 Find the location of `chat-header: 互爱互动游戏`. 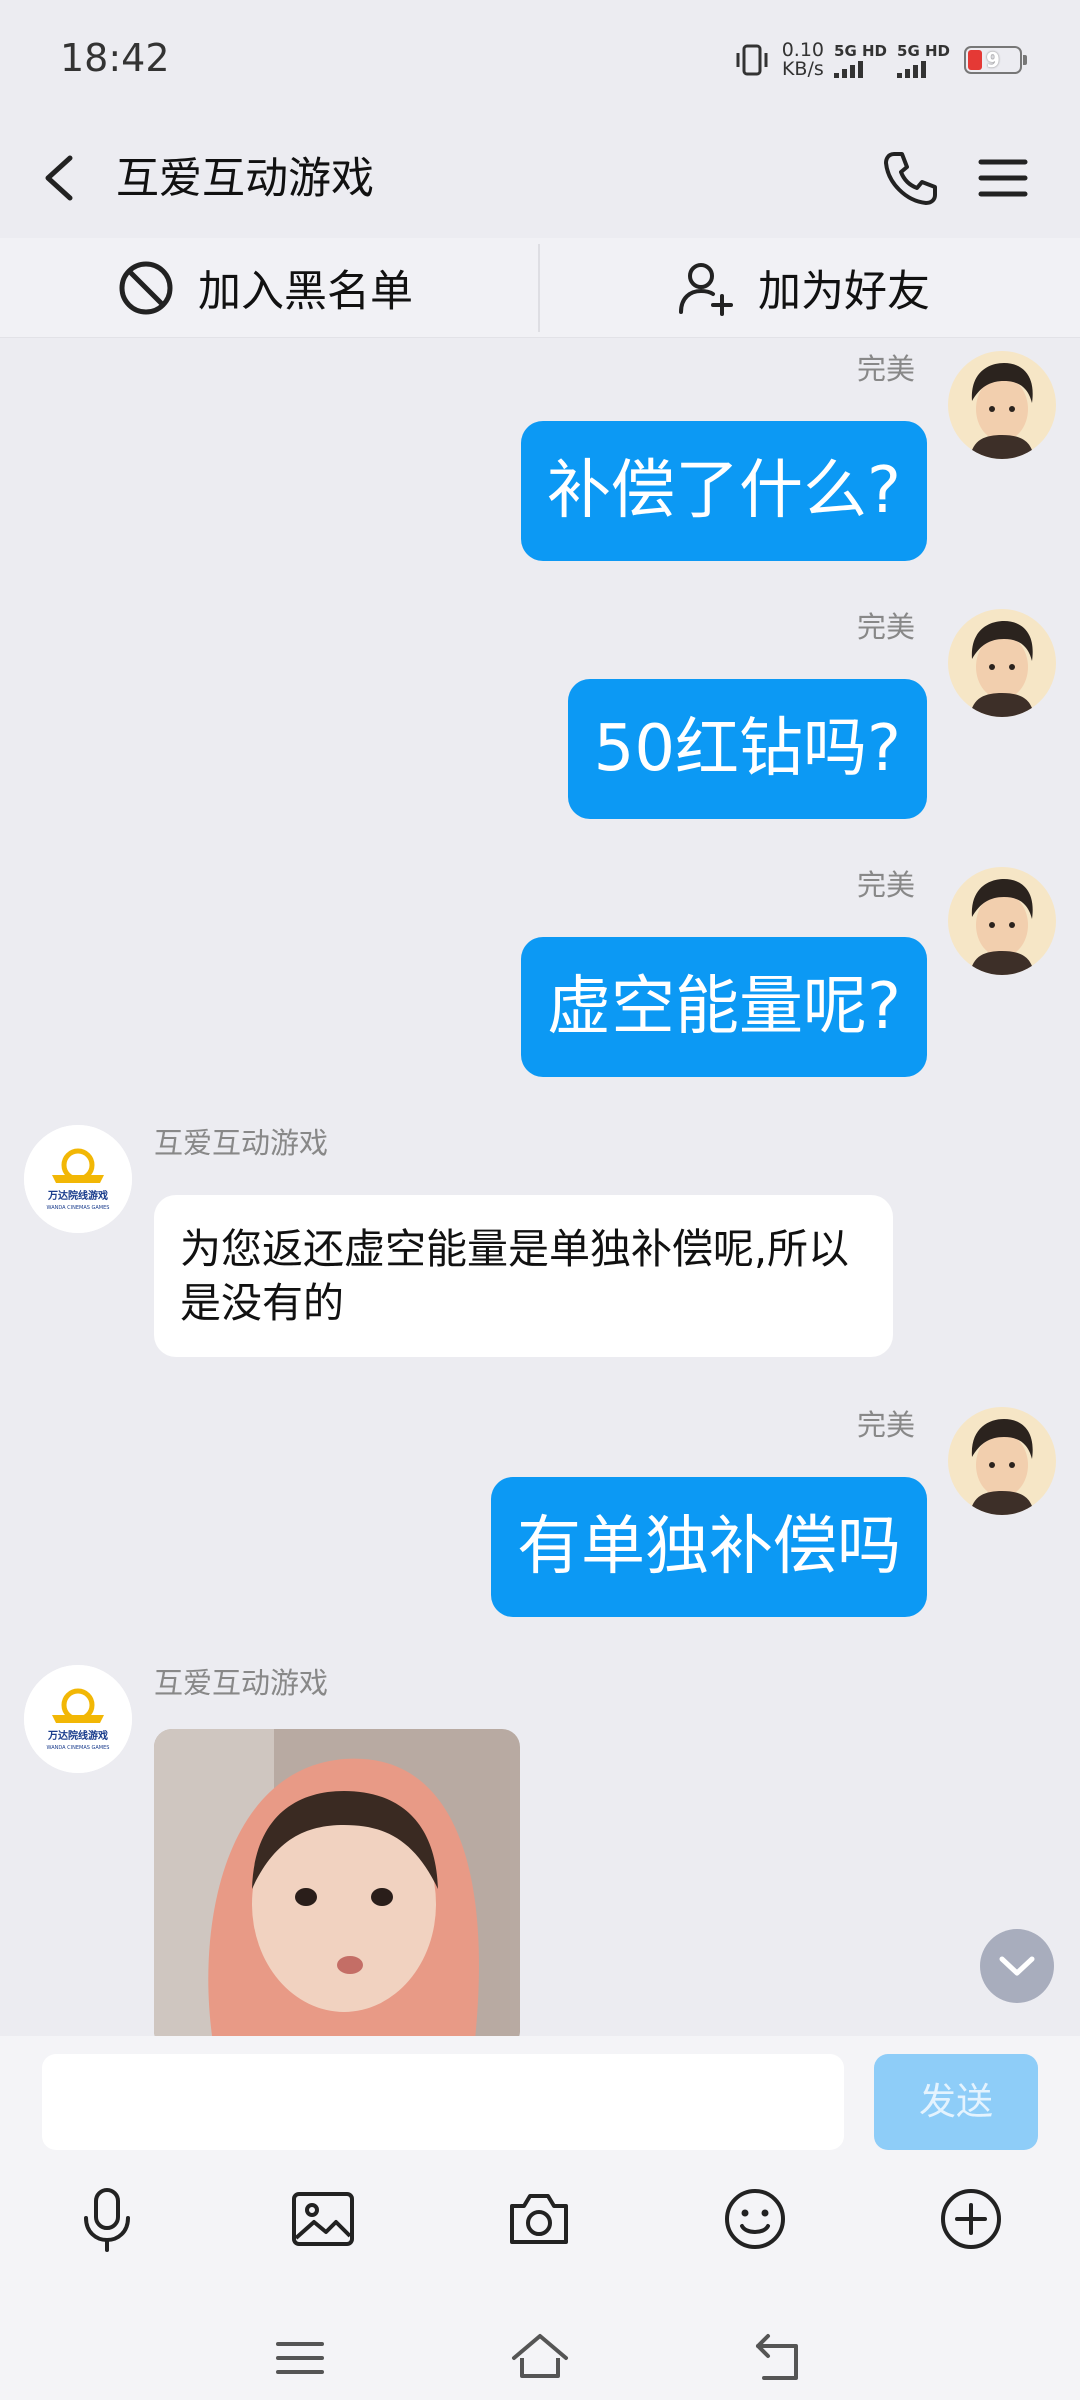

chat-header: 互爱互动游戏 is located at coordinates (540, 179).